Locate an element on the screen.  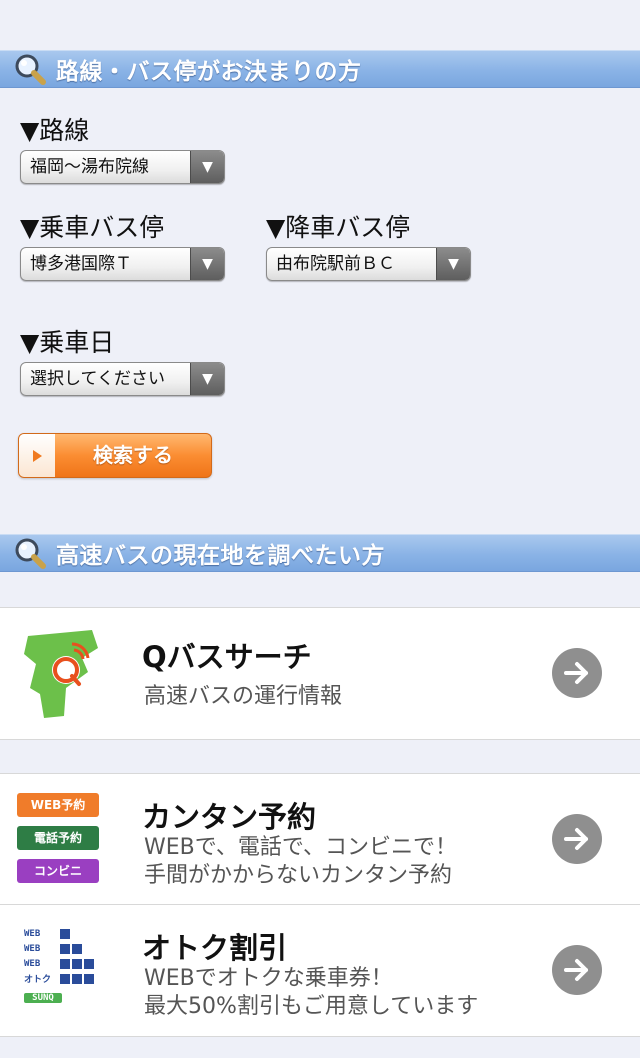
alight-stop-select: 由布院駅前ＢＣ ▼ is located at coordinates (368, 264).